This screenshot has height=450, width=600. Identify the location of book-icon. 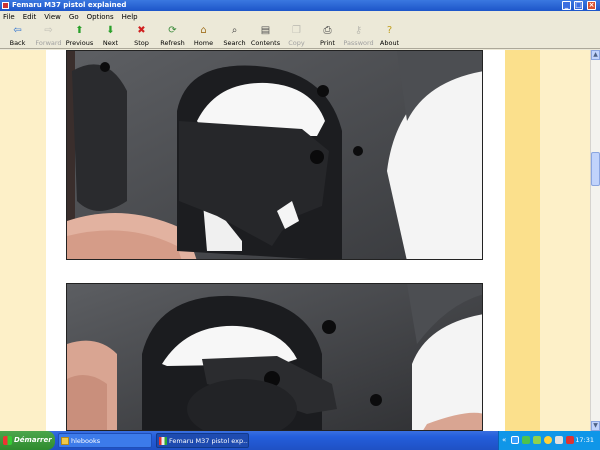
(163, 441).